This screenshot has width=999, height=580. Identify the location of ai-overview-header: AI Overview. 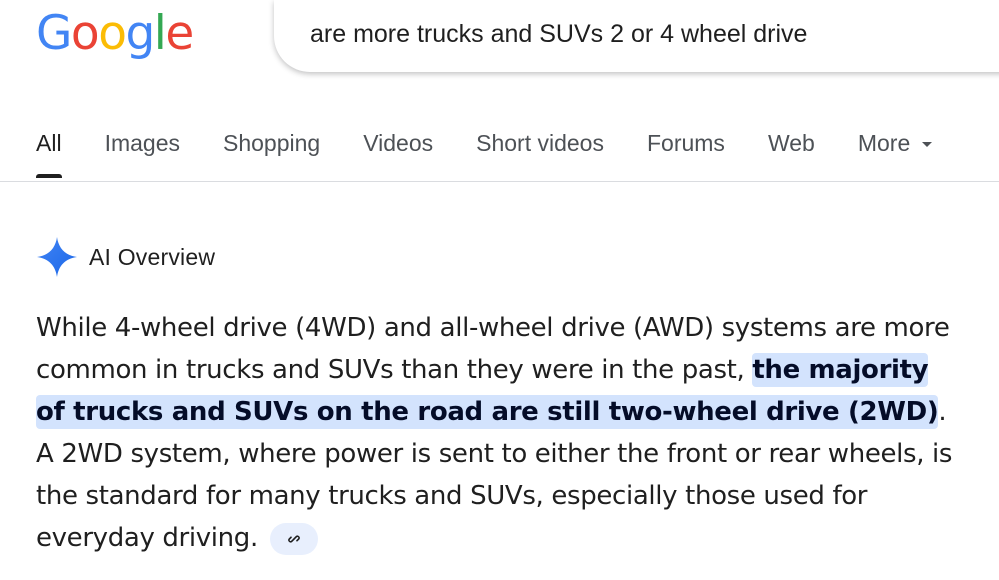
(125, 257).